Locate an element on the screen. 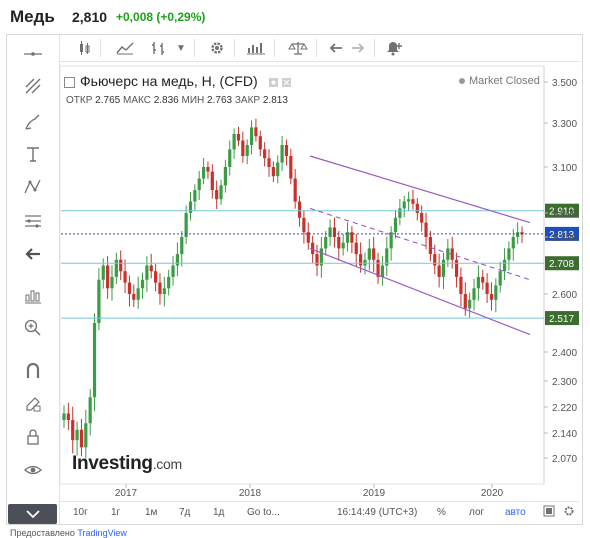 The height and width of the screenshot is (538, 590). time-tick-label: 2017 is located at coordinates (126, 493).